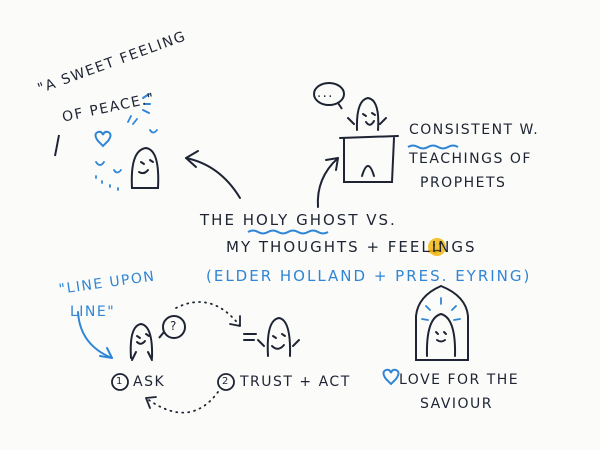  What do you see at coordinates (459, 380) in the screenshot?
I see `saviour-line1: LOVE FOR THE` at bounding box center [459, 380].